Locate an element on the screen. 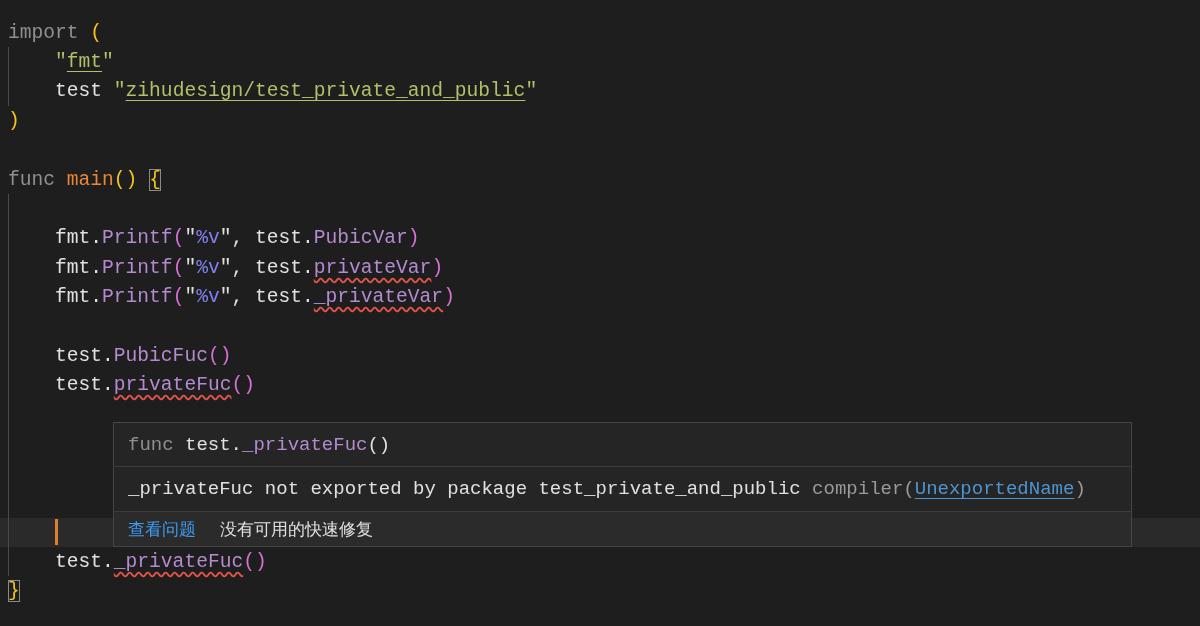  error-message: _privateFuc not exported by package test_private_and_public is located at coordinates (464, 489).